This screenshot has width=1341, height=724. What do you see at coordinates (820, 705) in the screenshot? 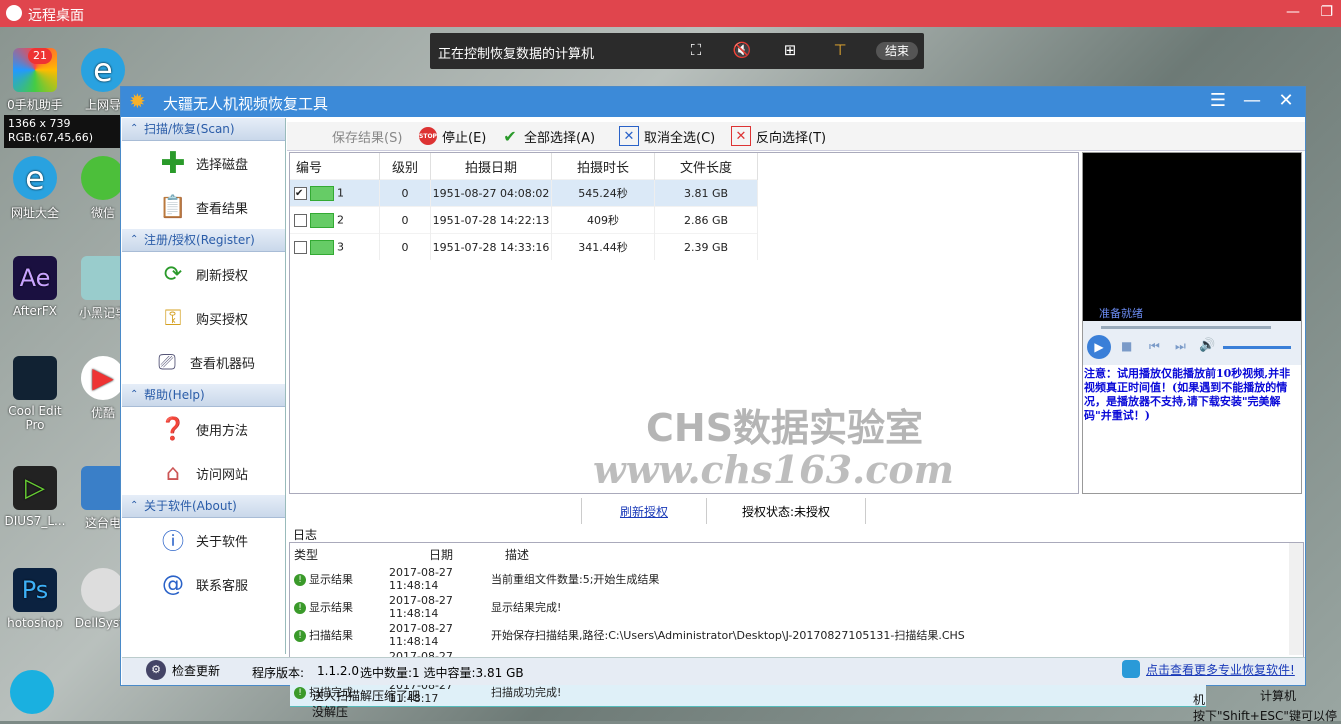
I see `background-chat-window: 送人扫描解压缩了吧 没解压 计算机 机 按下"Shift+ESC"键可以停` at bounding box center [820, 705].